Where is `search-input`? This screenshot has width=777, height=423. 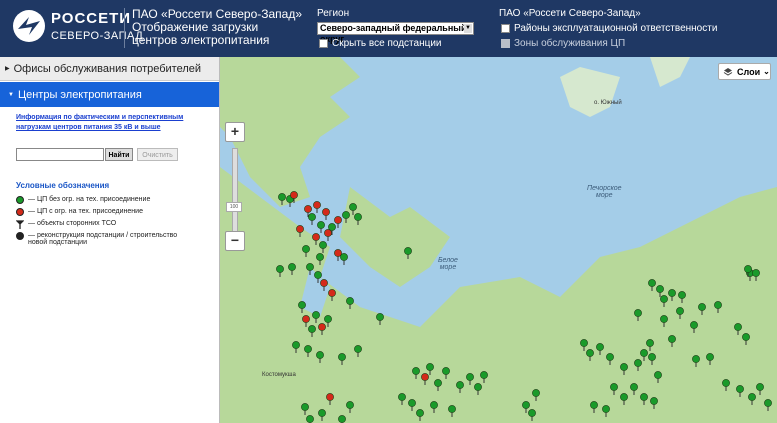 search-input is located at coordinates (60, 154).